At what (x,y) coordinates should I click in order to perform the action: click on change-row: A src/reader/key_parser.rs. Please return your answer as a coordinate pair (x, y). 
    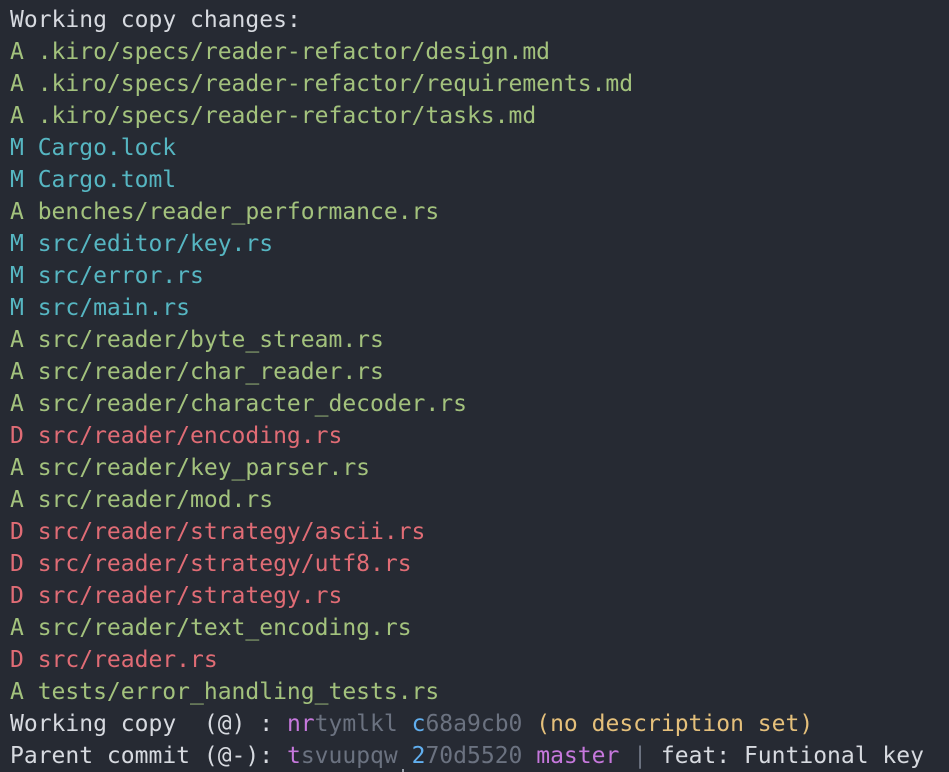
    Looking at the image, I should click on (479, 468).